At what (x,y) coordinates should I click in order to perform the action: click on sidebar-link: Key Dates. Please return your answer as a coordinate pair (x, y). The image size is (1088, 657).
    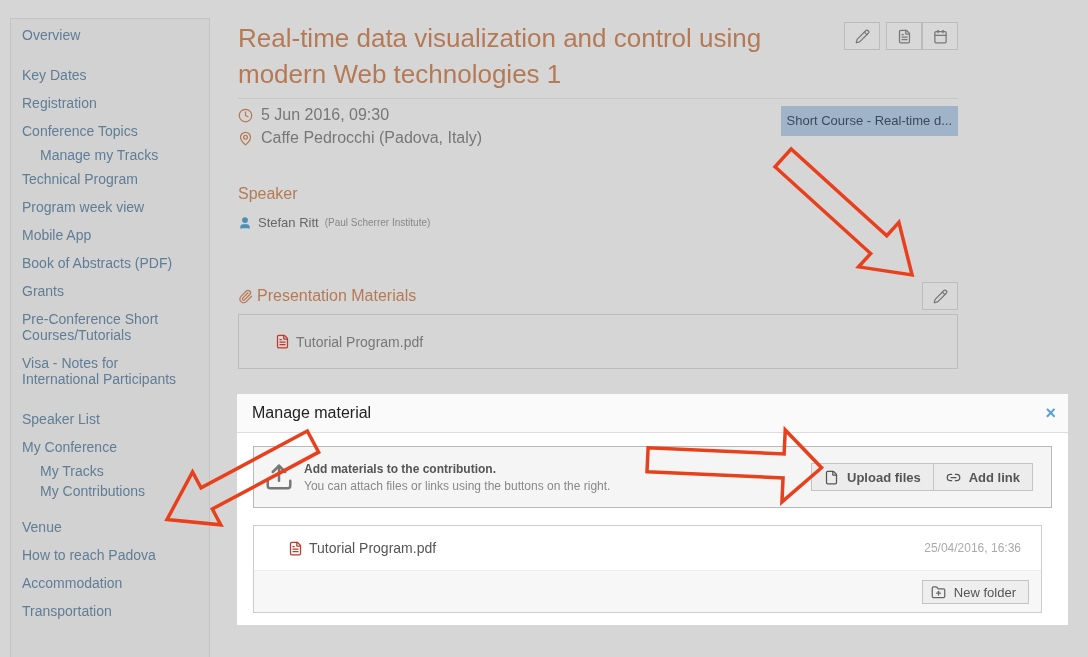
    Looking at the image, I should click on (54, 75).